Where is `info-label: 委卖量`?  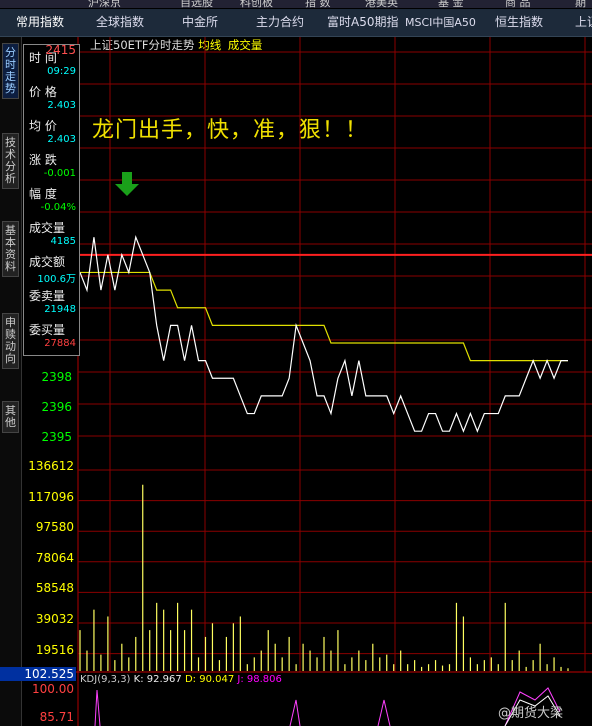 info-label: 委卖量 is located at coordinates (47, 296).